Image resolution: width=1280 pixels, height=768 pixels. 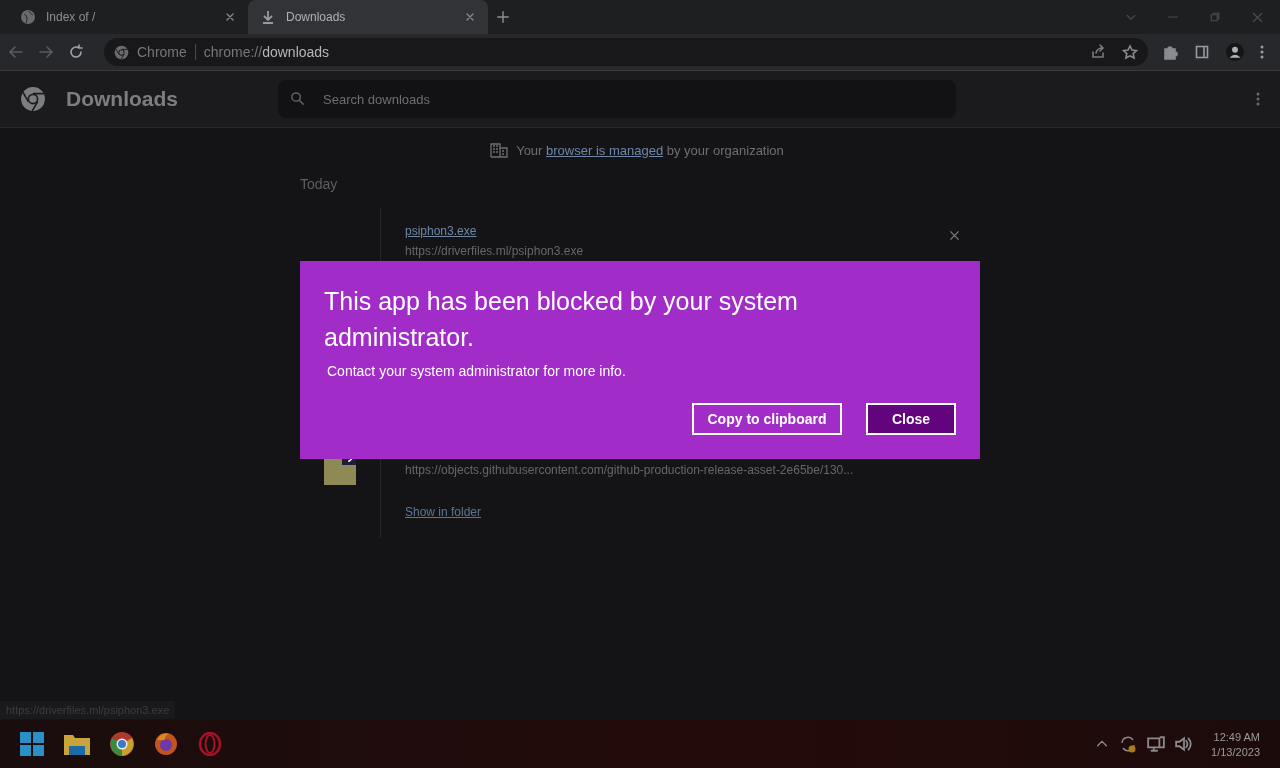 What do you see at coordinates (128, 17) in the screenshot?
I see `browser-tab: Index of /` at bounding box center [128, 17].